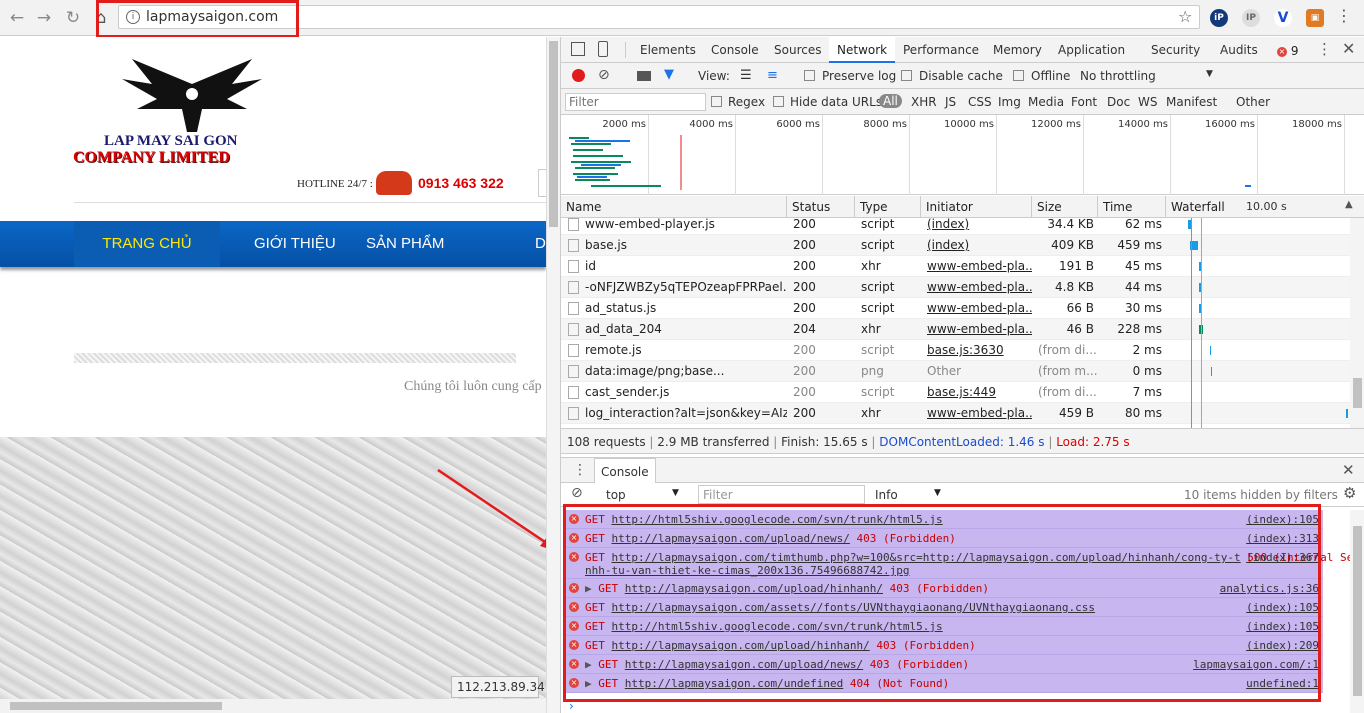 The height and width of the screenshot is (713, 1364). What do you see at coordinates (273, 706) in the screenshot?
I see `horizontal-scrollbar` at bounding box center [273, 706].